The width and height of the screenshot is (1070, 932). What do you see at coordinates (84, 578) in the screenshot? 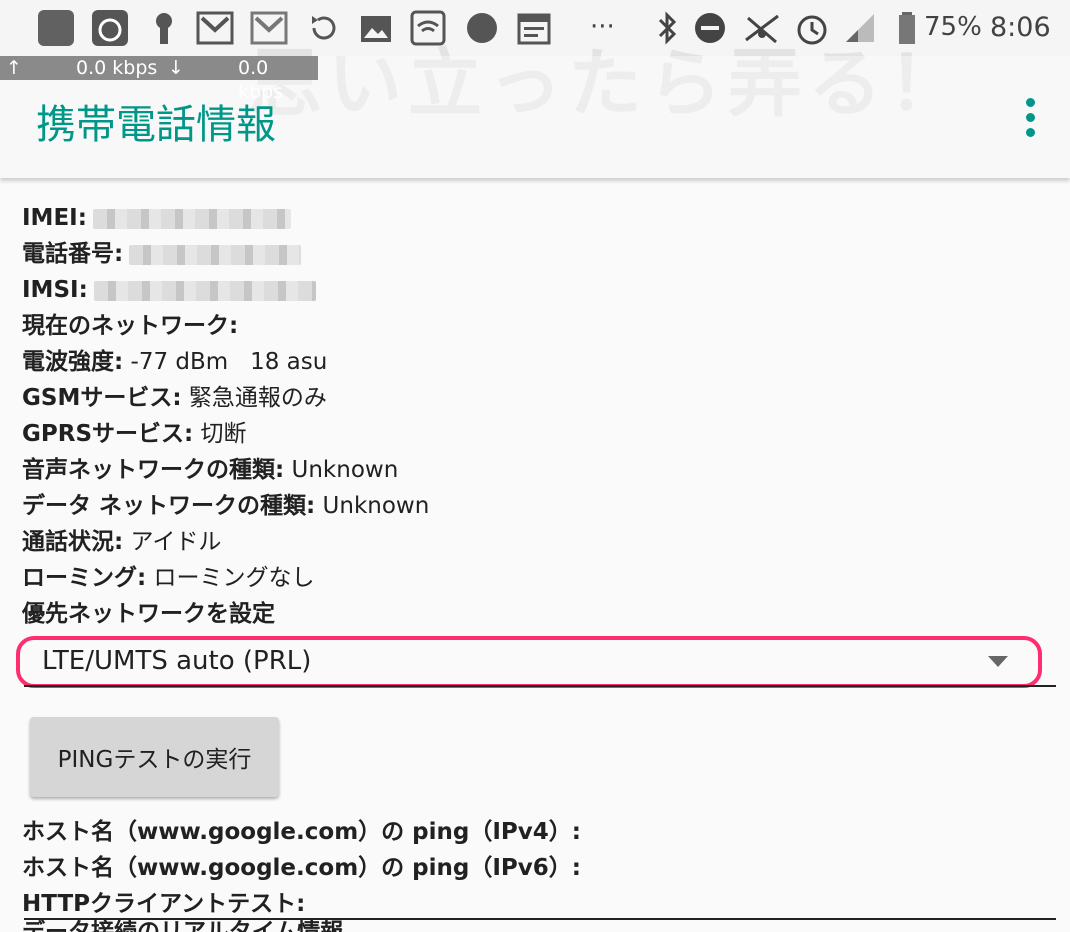
I see `info-label: ローミング:` at bounding box center [84, 578].